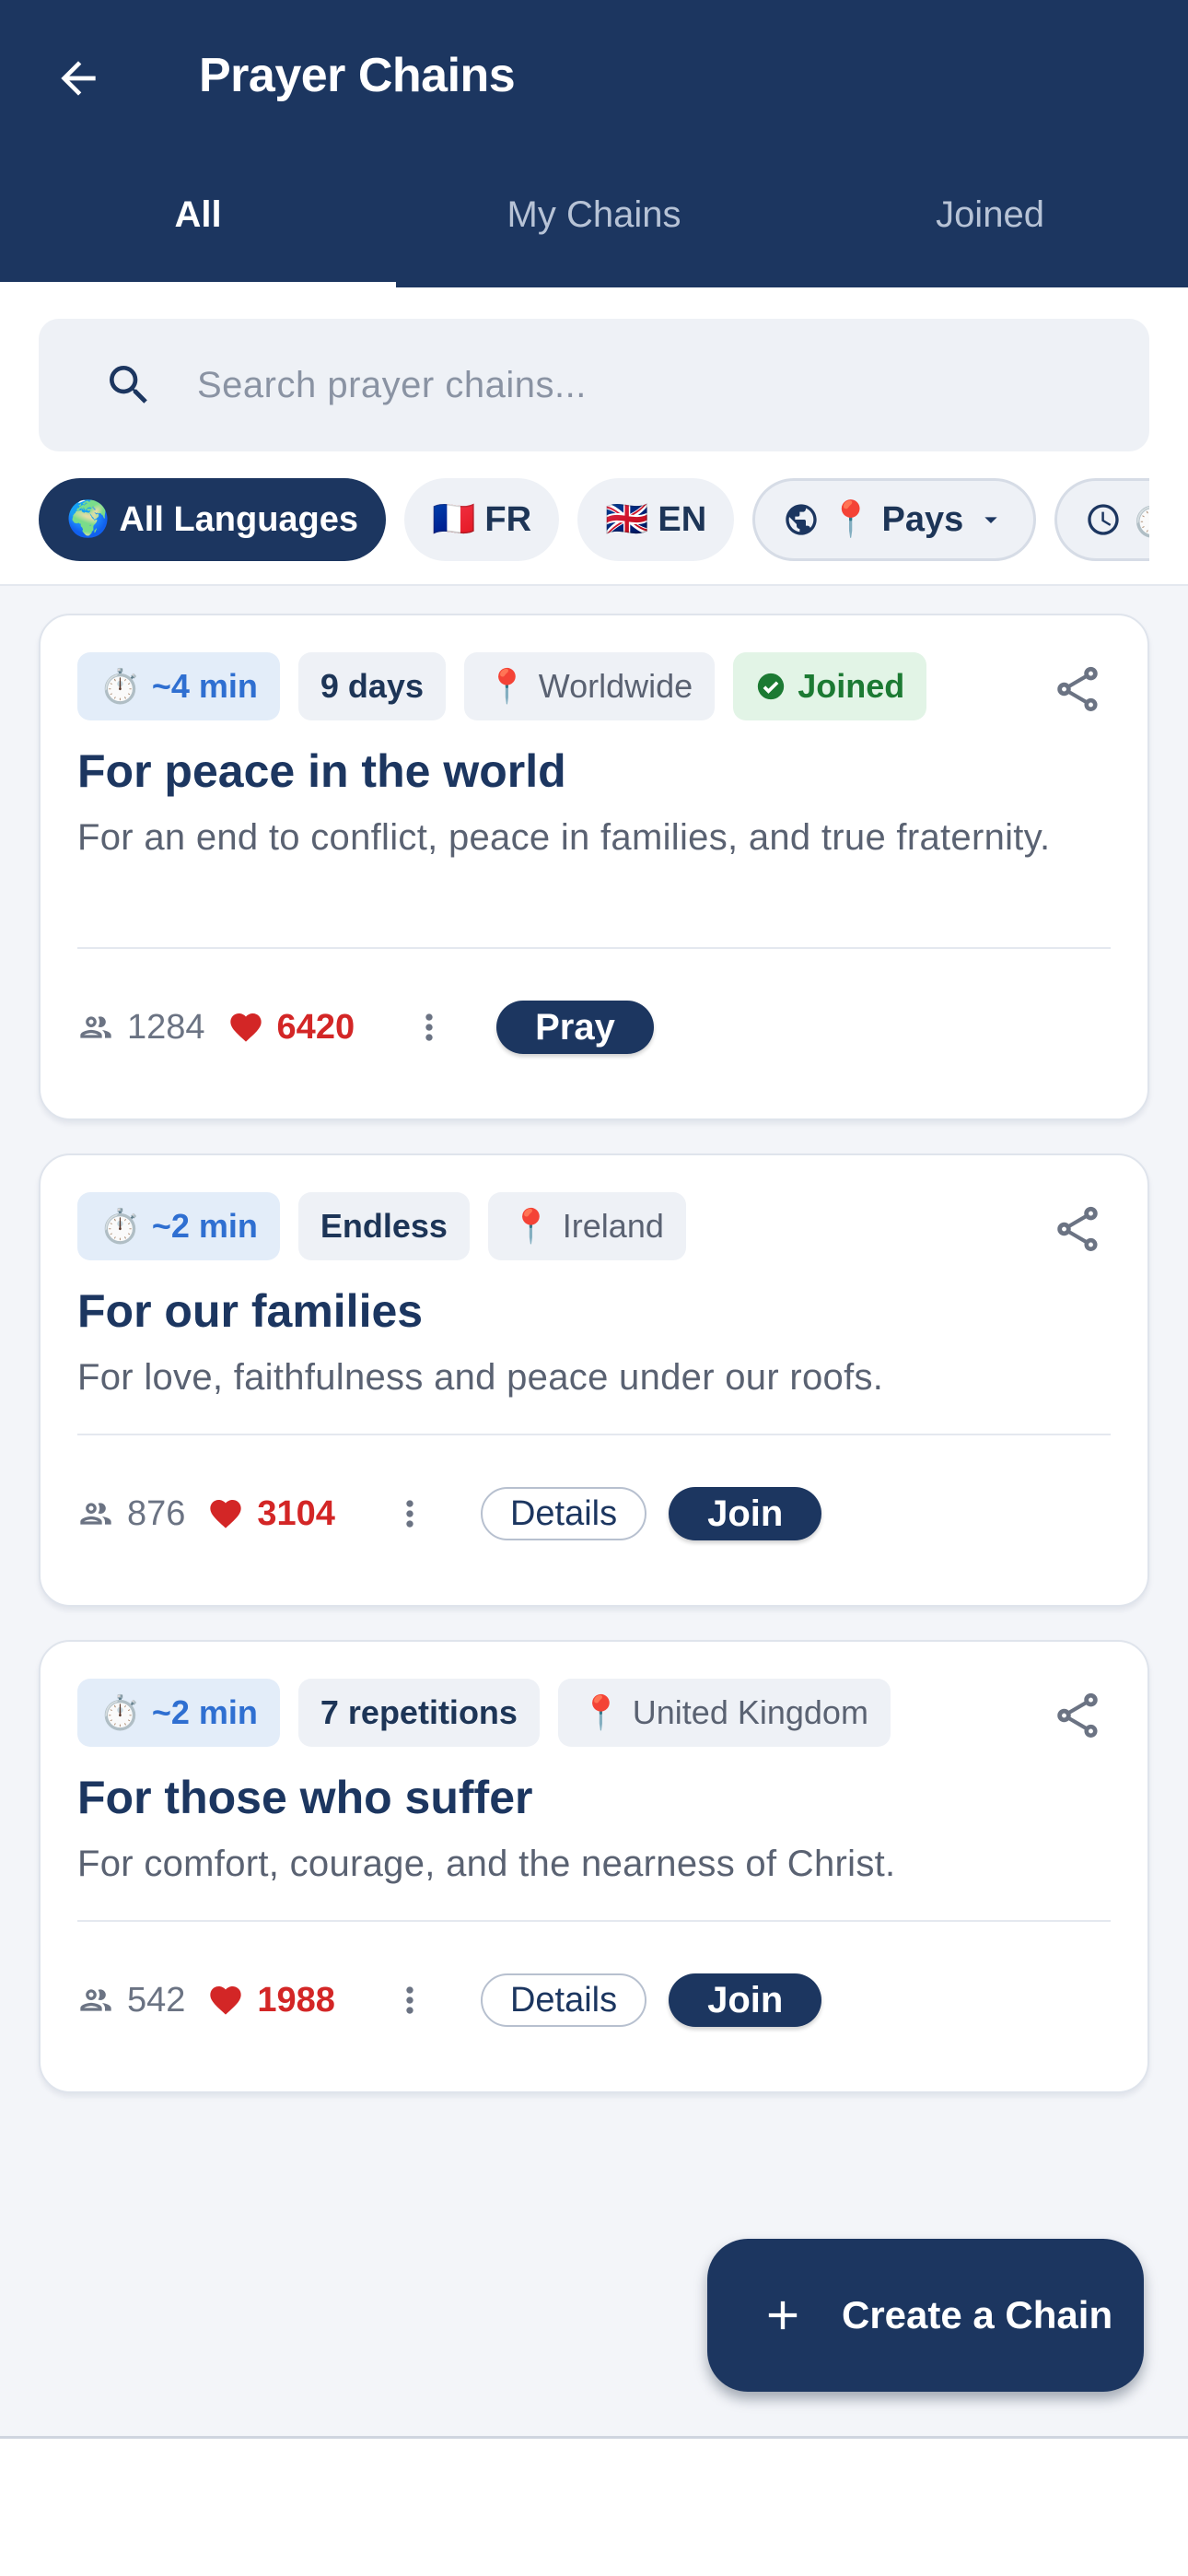 The width and height of the screenshot is (1188, 2576). What do you see at coordinates (204, 686) in the screenshot?
I see `time-label: ~4 min` at bounding box center [204, 686].